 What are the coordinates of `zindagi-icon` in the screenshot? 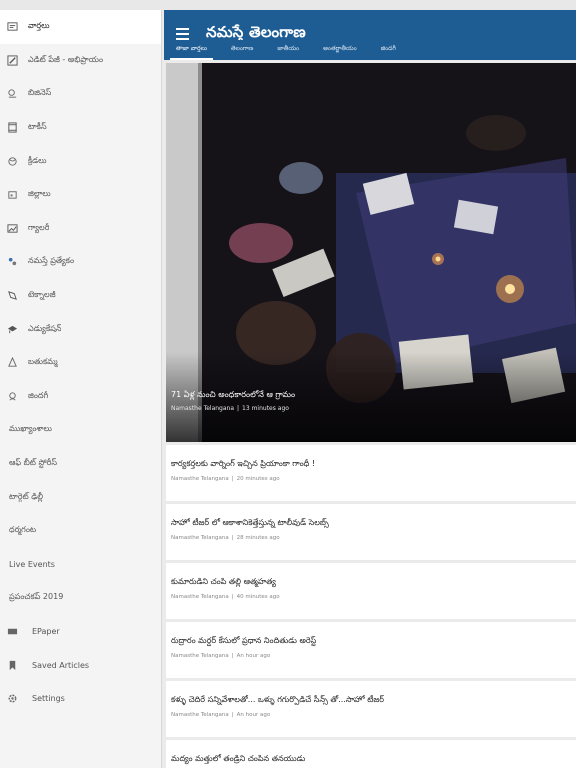 It's located at (12, 396).